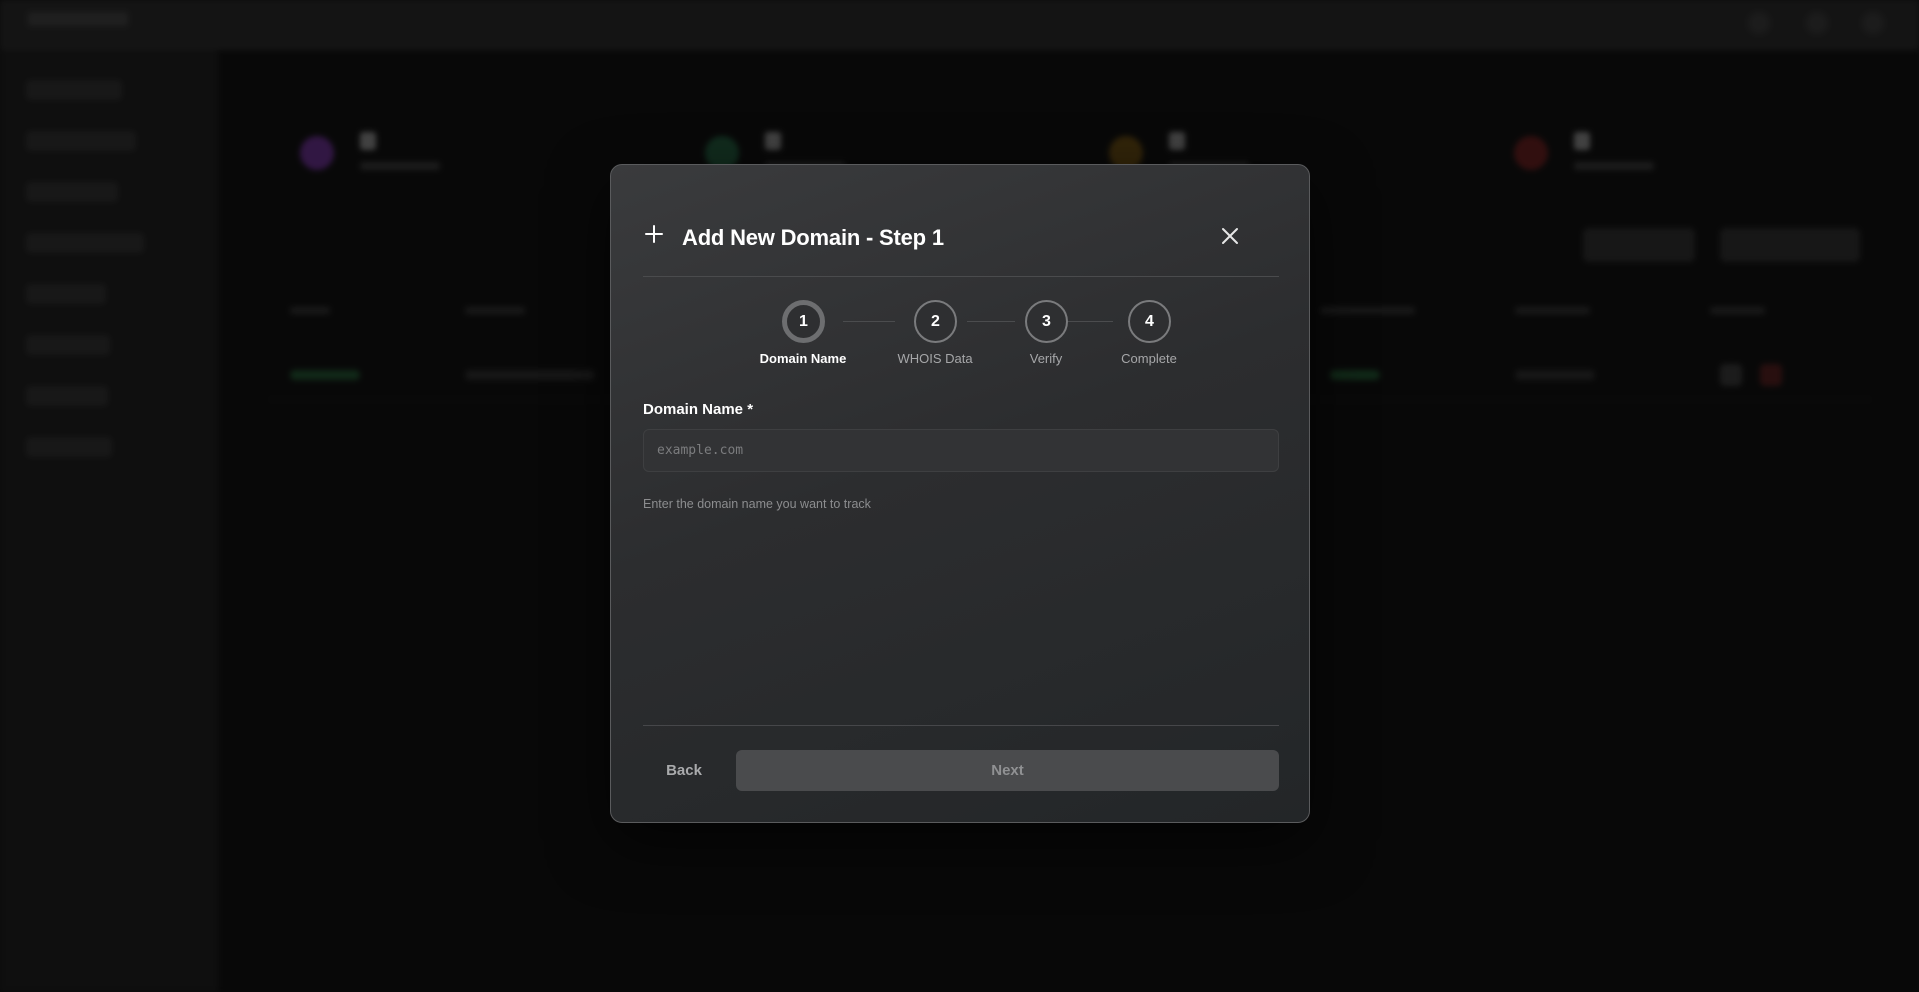  Describe the element at coordinates (1046, 358) in the screenshot. I see `step-label: Verify` at that location.